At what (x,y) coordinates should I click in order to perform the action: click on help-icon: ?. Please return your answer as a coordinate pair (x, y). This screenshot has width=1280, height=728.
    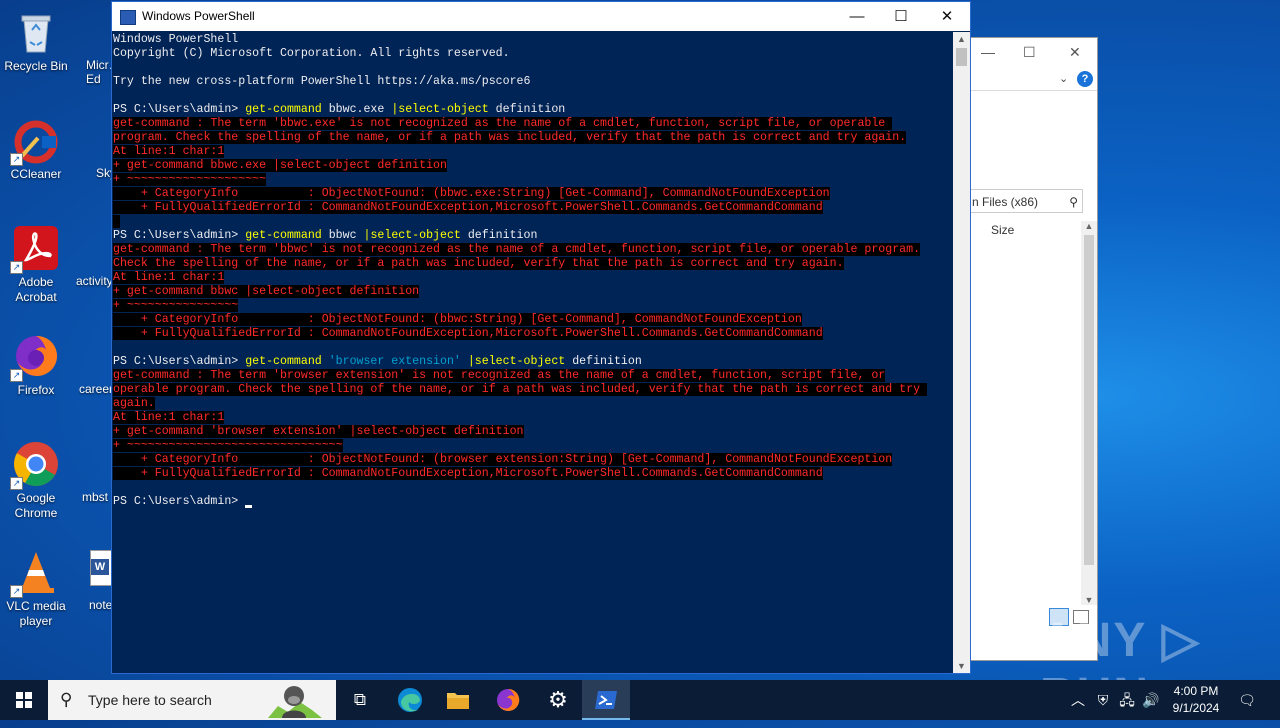
    Looking at the image, I should click on (1085, 79).